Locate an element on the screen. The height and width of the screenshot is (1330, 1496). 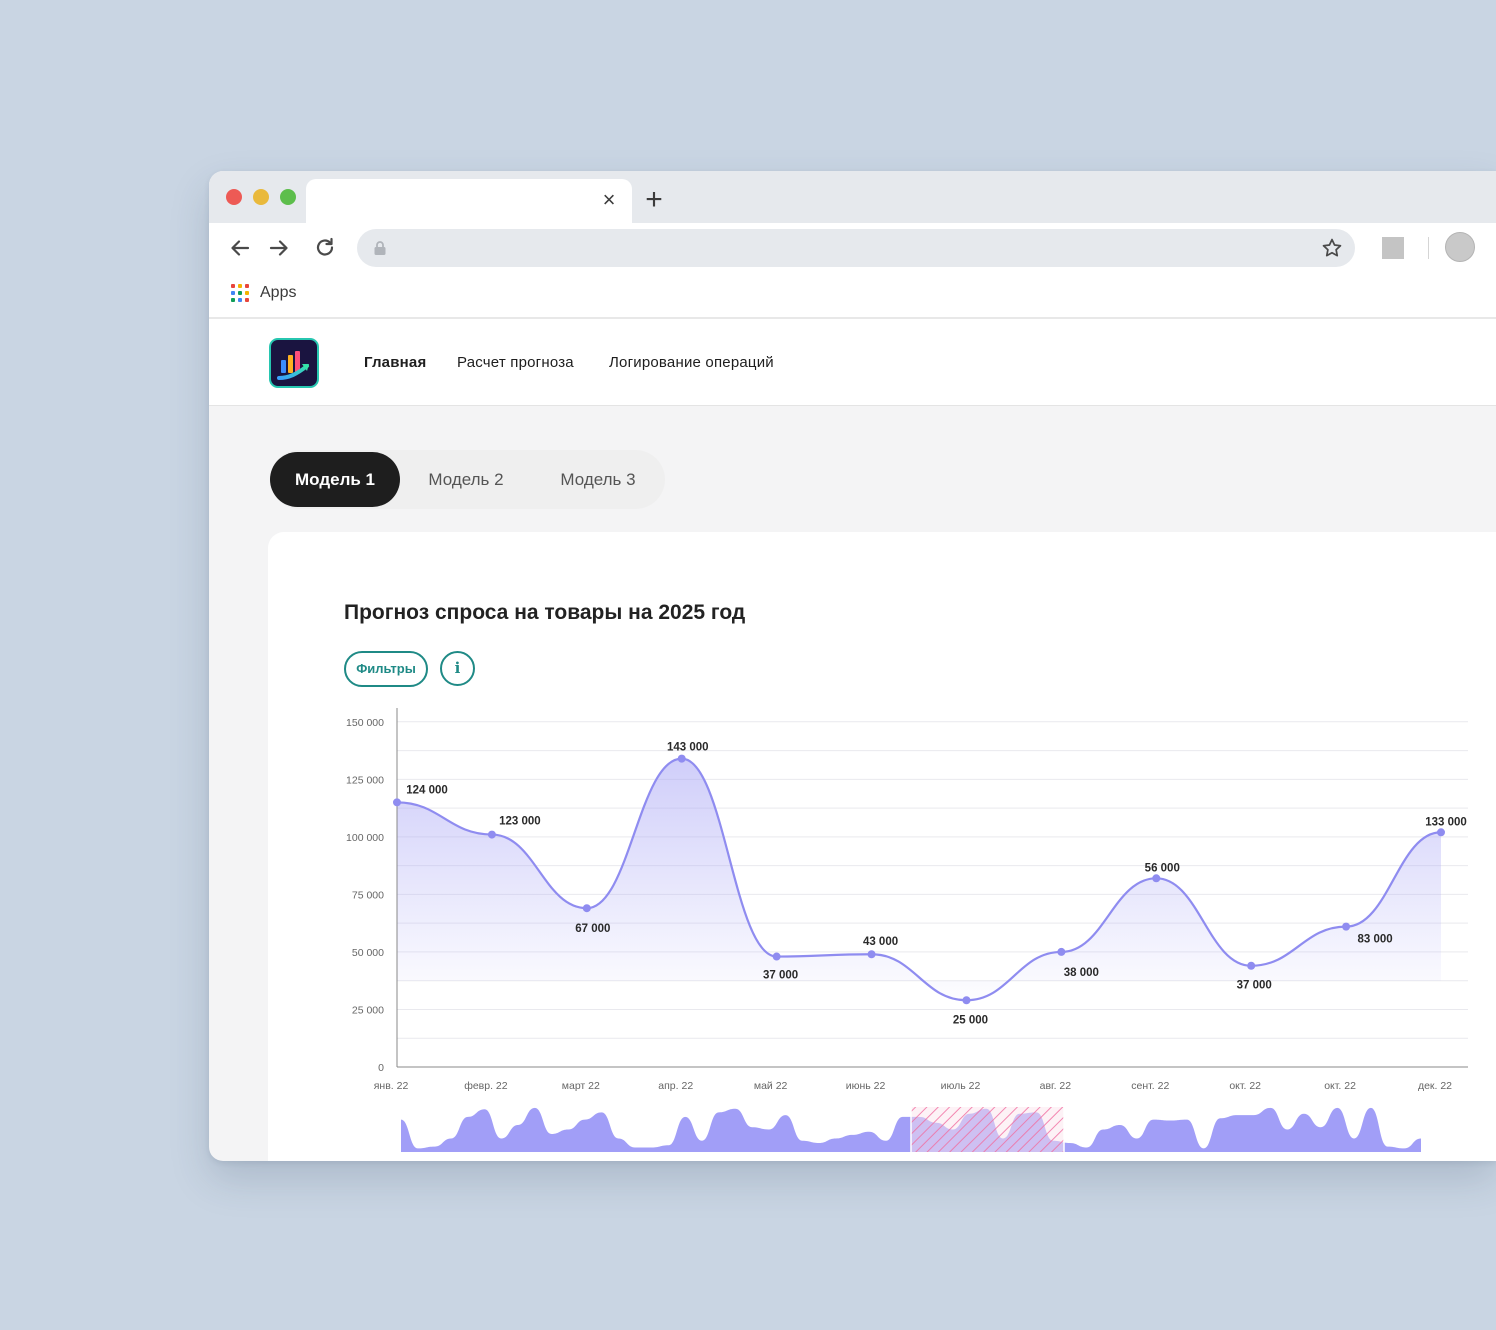
nav-home: Главная is located at coordinates (395, 362).